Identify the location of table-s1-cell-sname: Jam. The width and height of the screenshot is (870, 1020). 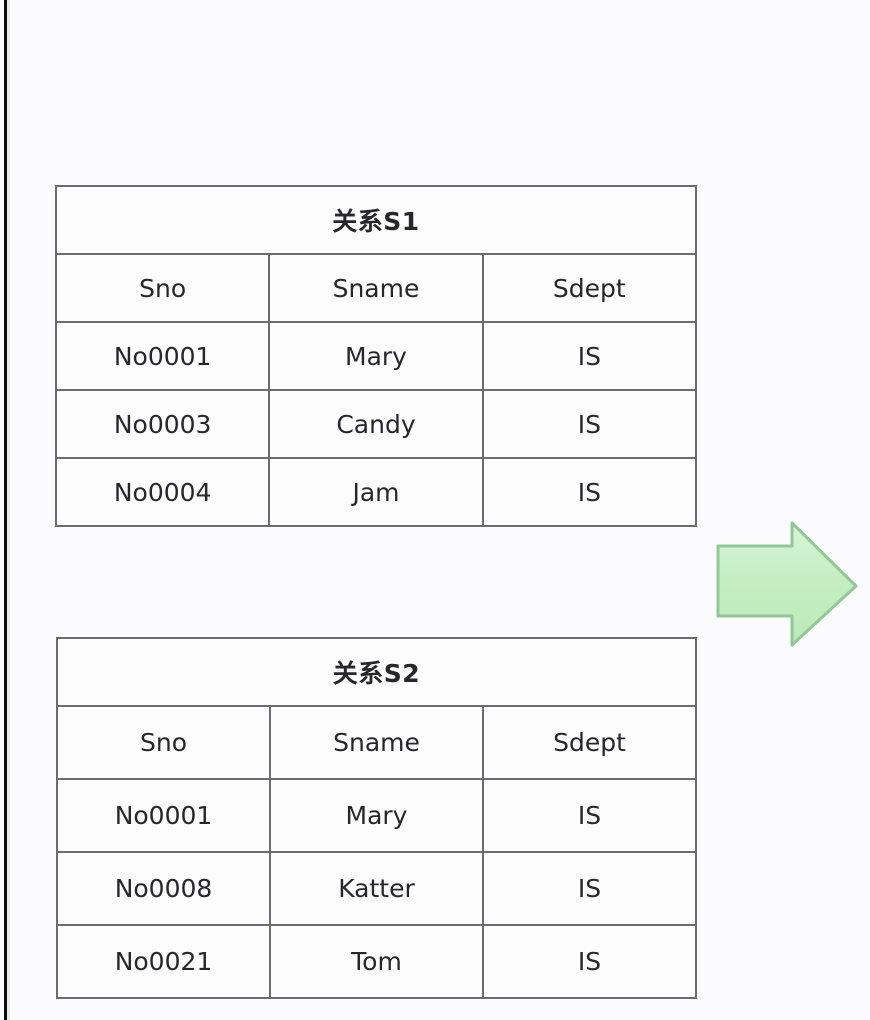
(376, 492).